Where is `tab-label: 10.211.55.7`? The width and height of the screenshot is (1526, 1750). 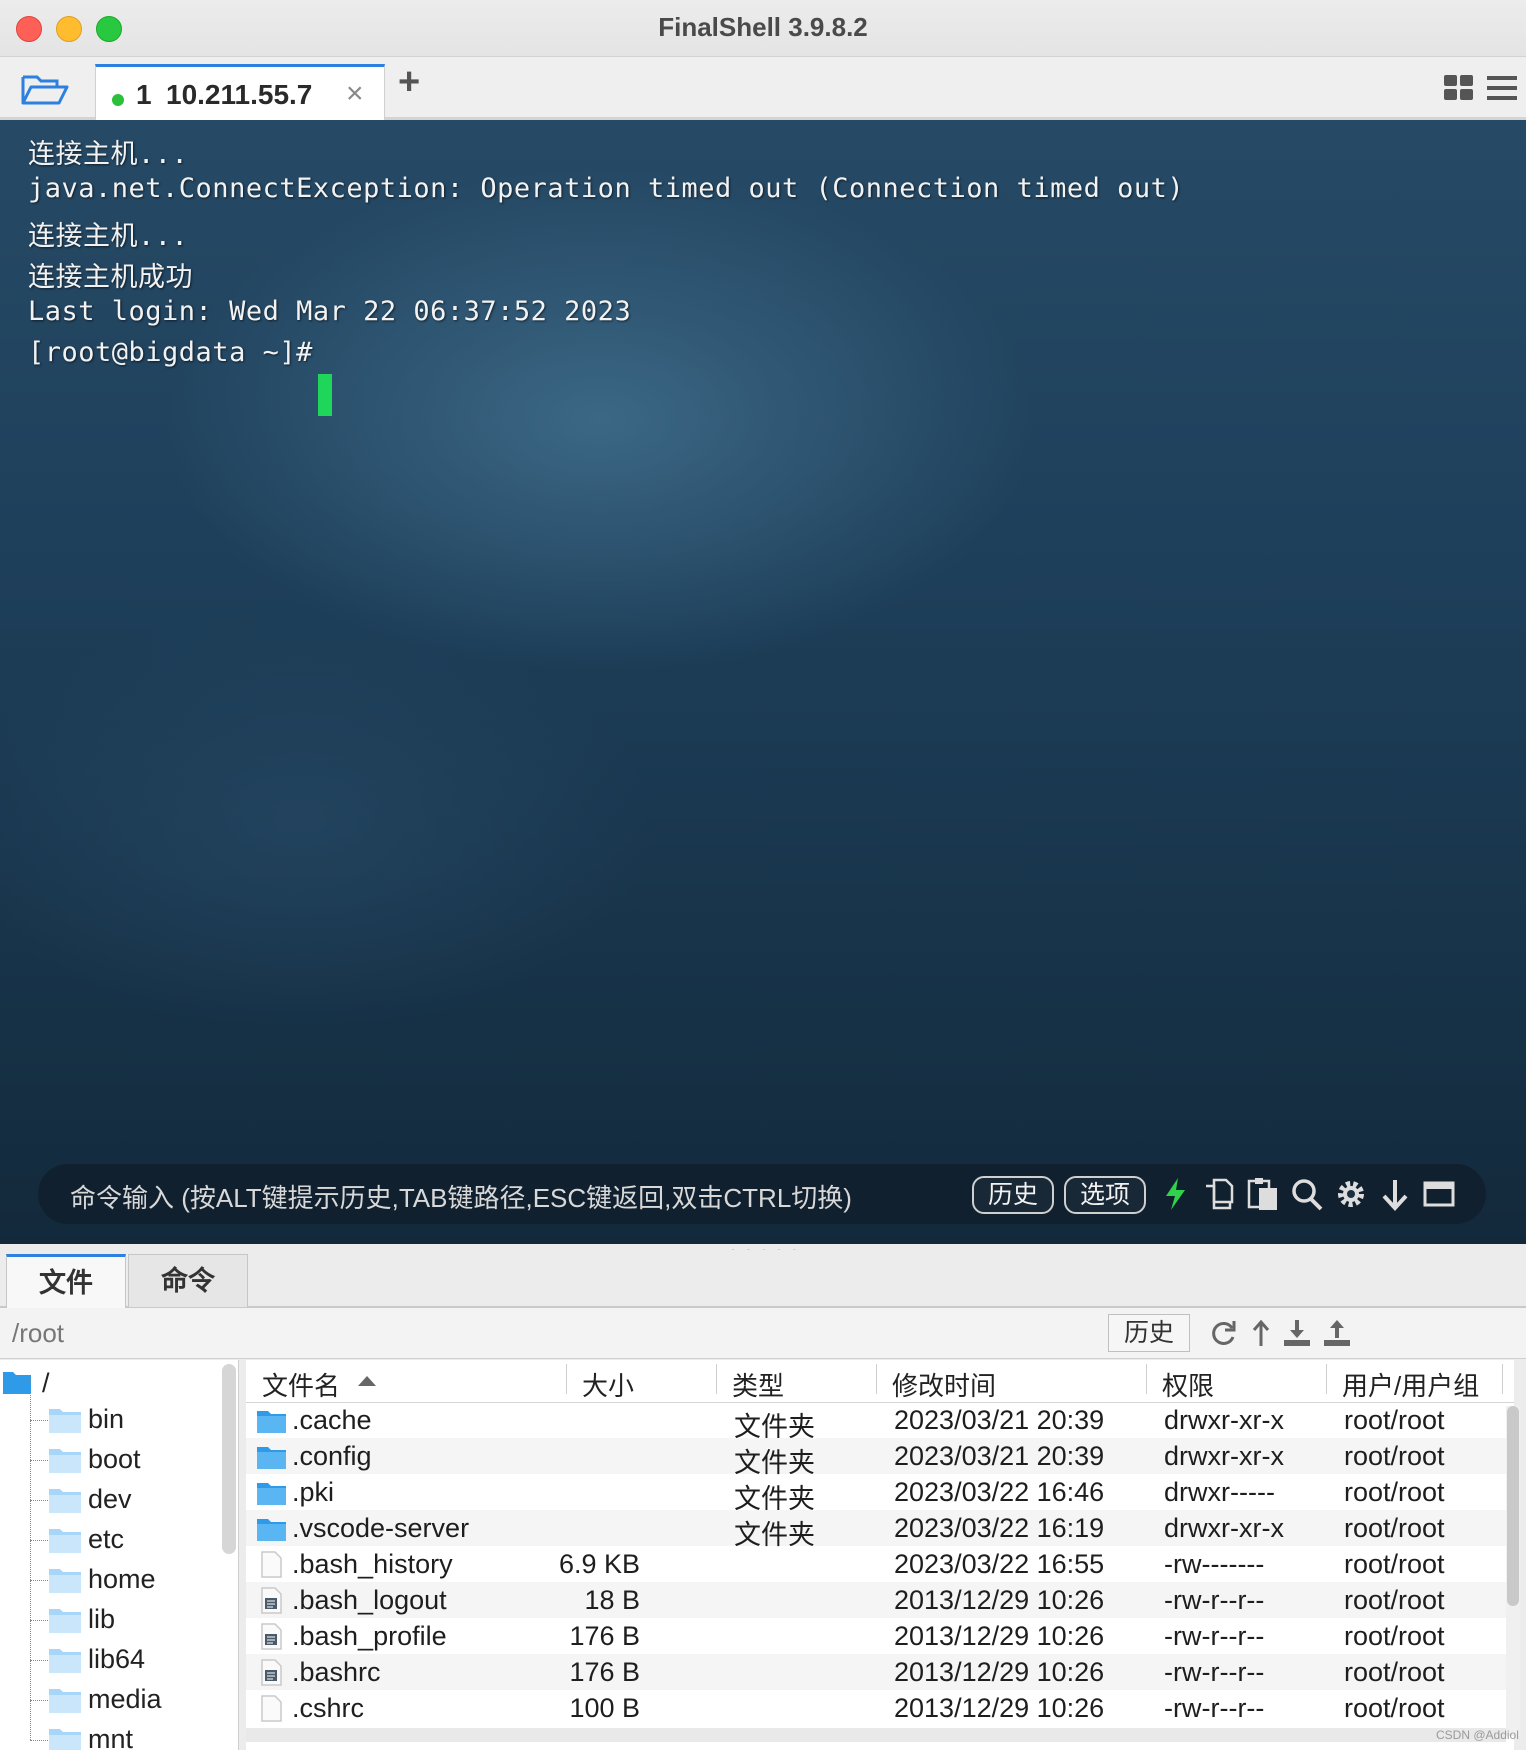
tab-label: 10.211.55.7 is located at coordinates (239, 94).